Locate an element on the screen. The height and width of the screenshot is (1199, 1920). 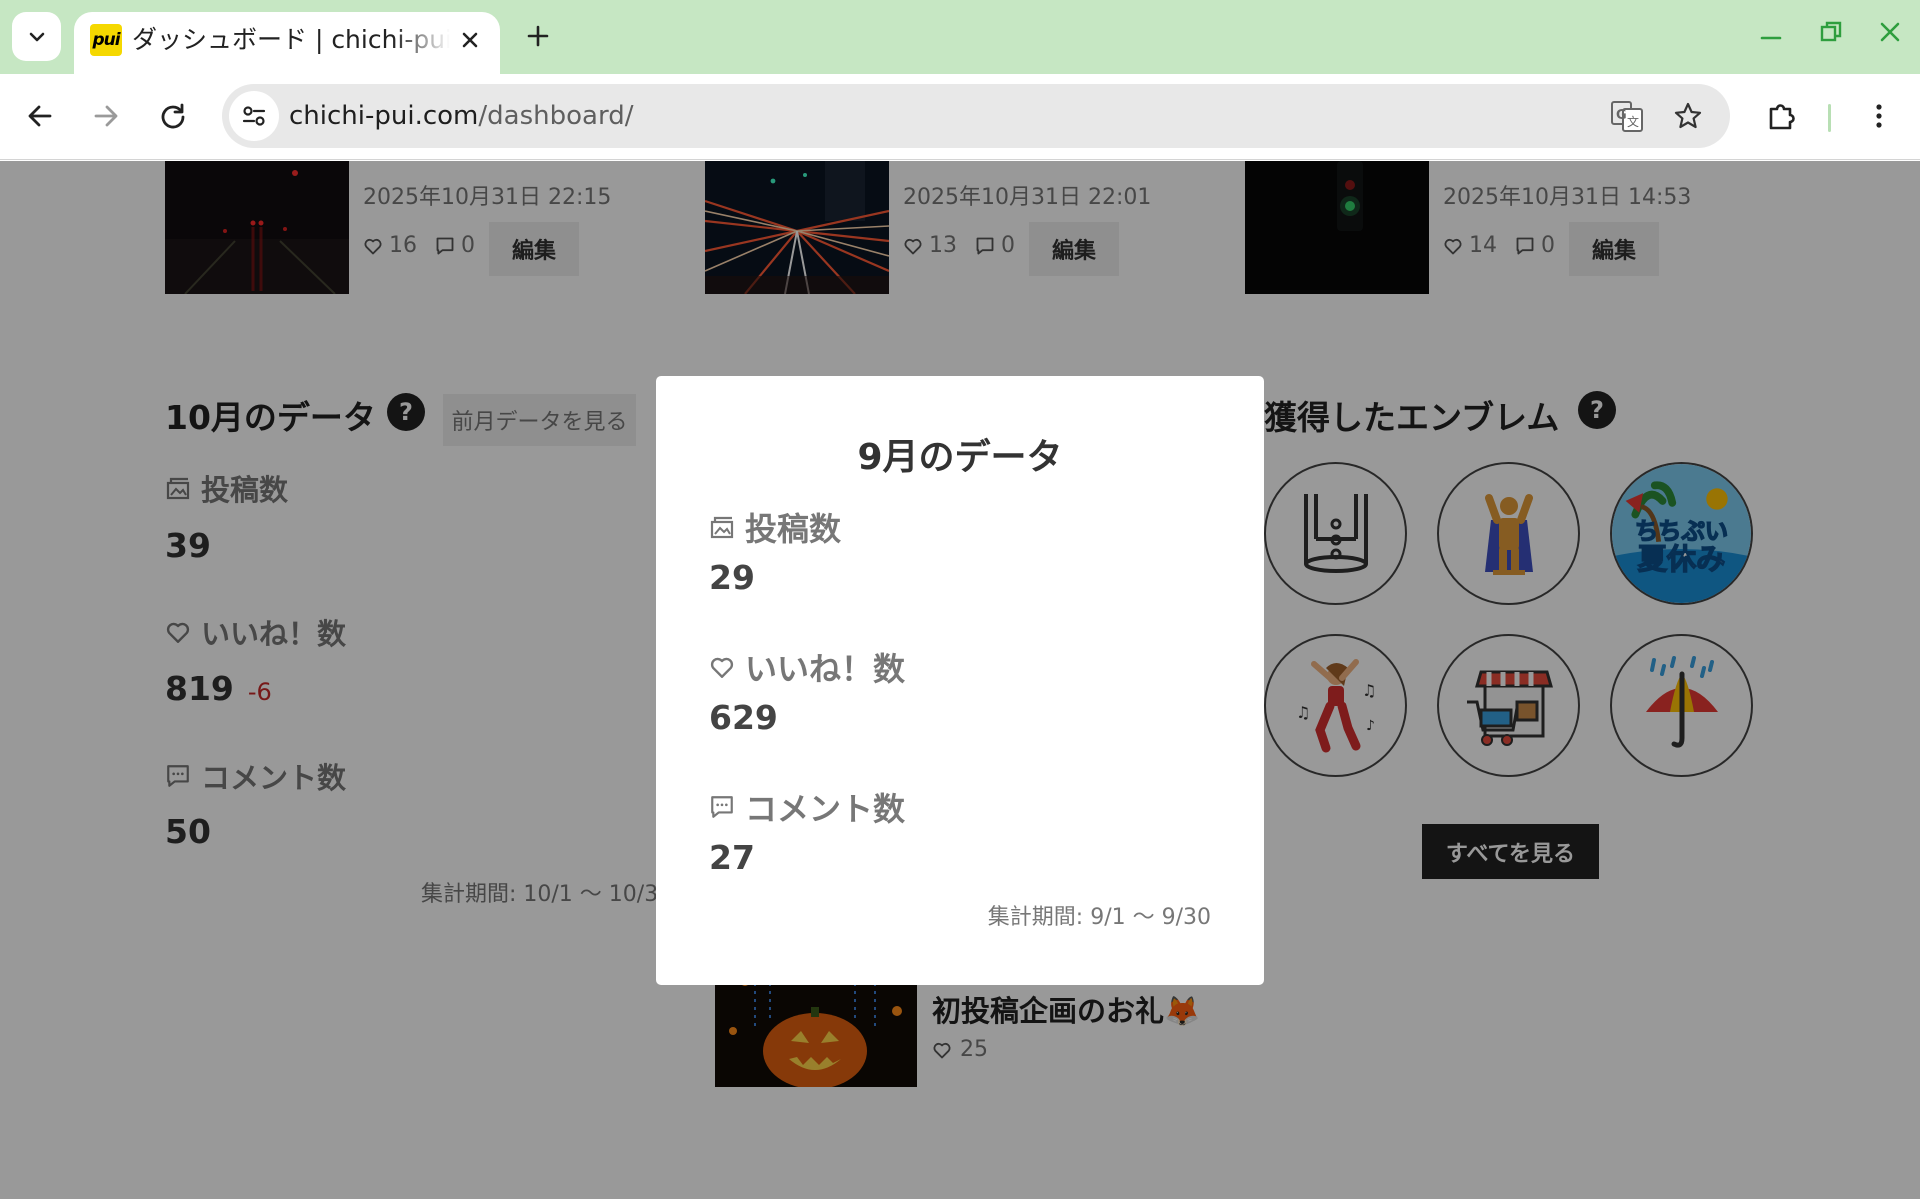
arrow-left-icon is located at coordinates (40, 116).